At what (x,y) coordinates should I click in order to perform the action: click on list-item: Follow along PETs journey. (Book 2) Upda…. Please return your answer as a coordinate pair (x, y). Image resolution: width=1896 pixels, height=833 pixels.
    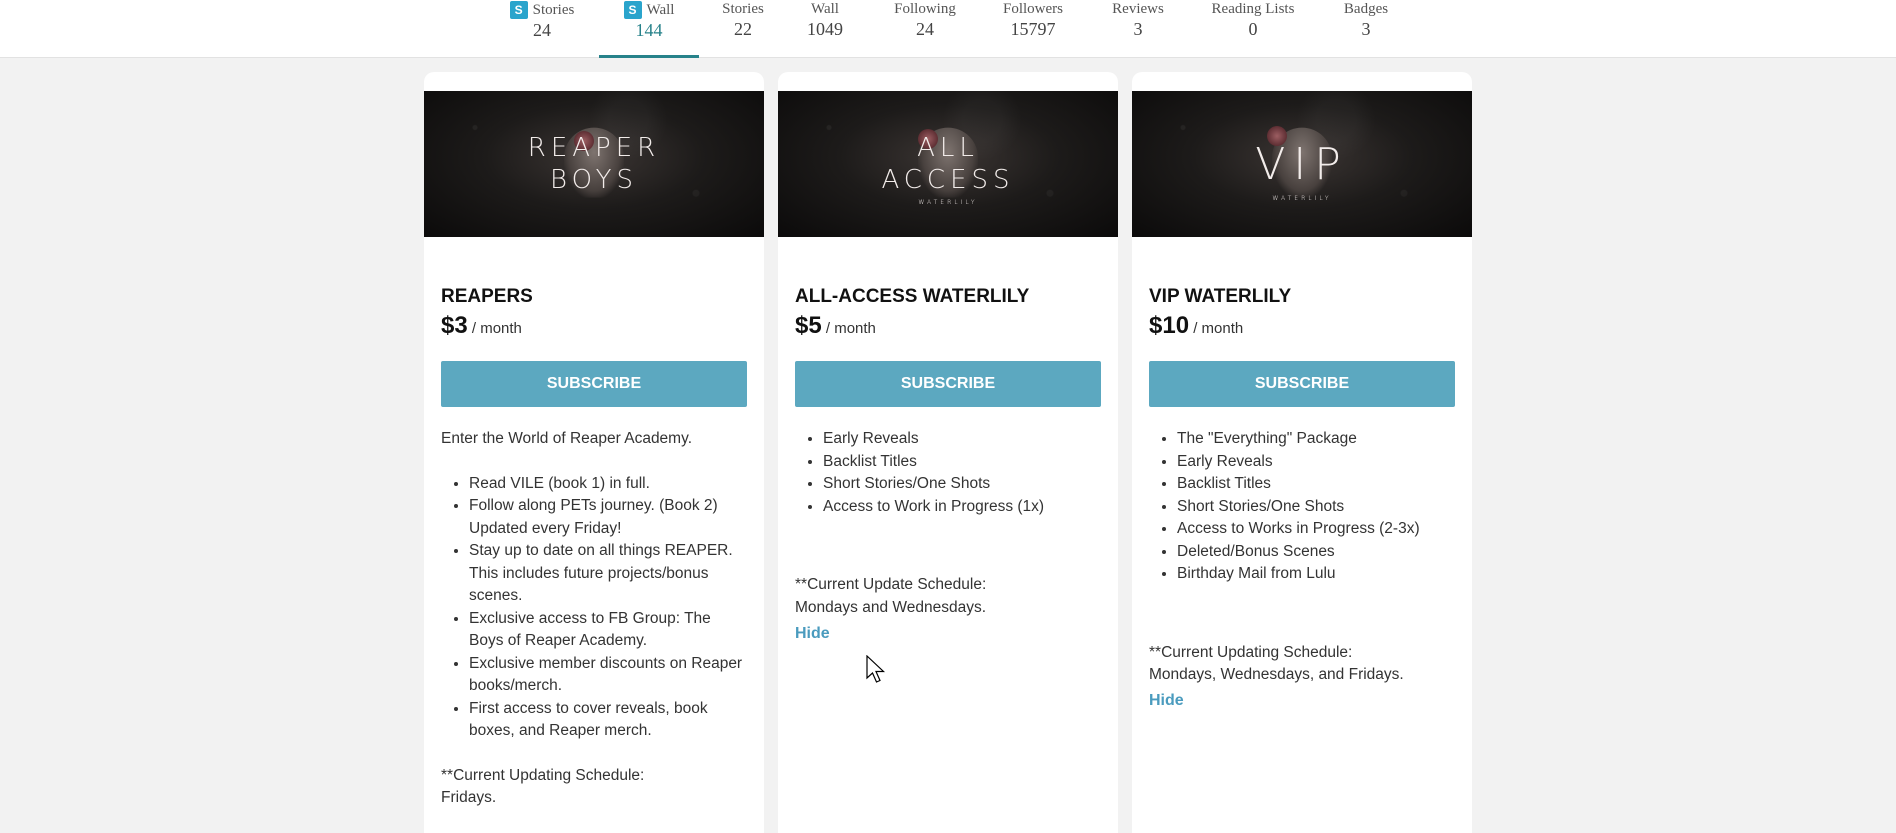
    Looking at the image, I should click on (608, 517).